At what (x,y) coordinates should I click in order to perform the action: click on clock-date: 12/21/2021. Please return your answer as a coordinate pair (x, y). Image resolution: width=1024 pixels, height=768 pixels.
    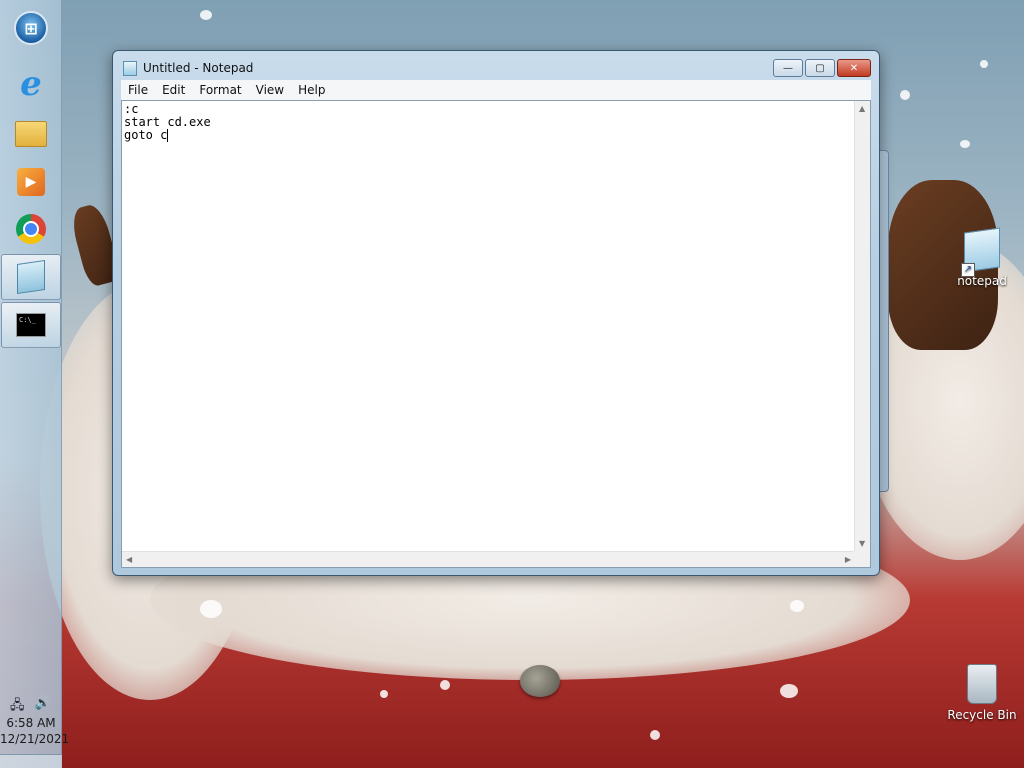
    Looking at the image, I should click on (34, 739).